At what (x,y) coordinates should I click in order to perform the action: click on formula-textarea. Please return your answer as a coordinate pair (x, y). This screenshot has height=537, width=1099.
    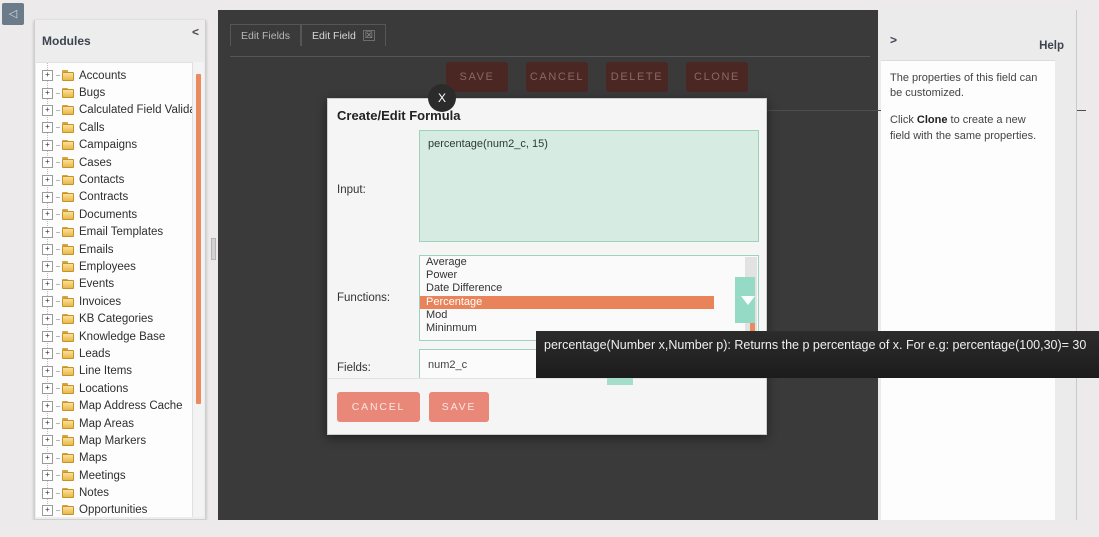
    Looking at the image, I should click on (589, 186).